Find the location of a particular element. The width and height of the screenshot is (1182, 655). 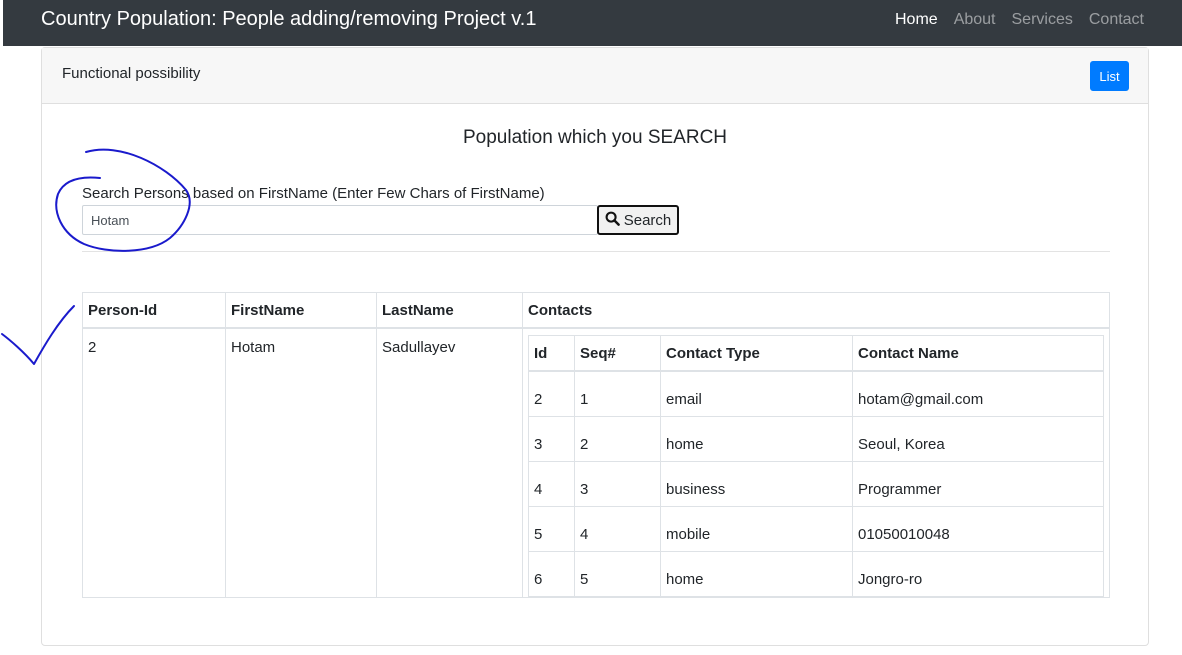

table-row: 6 5 home Jongro-ro is located at coordinates (816, 574).